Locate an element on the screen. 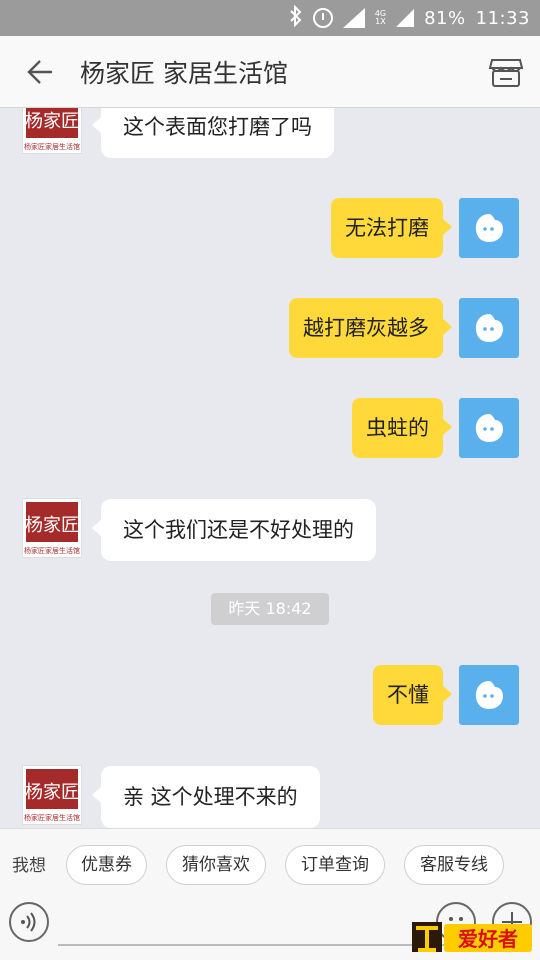 The height and width of the screenshot is (960, 540). shop-button is located at coordinates (506, 72).